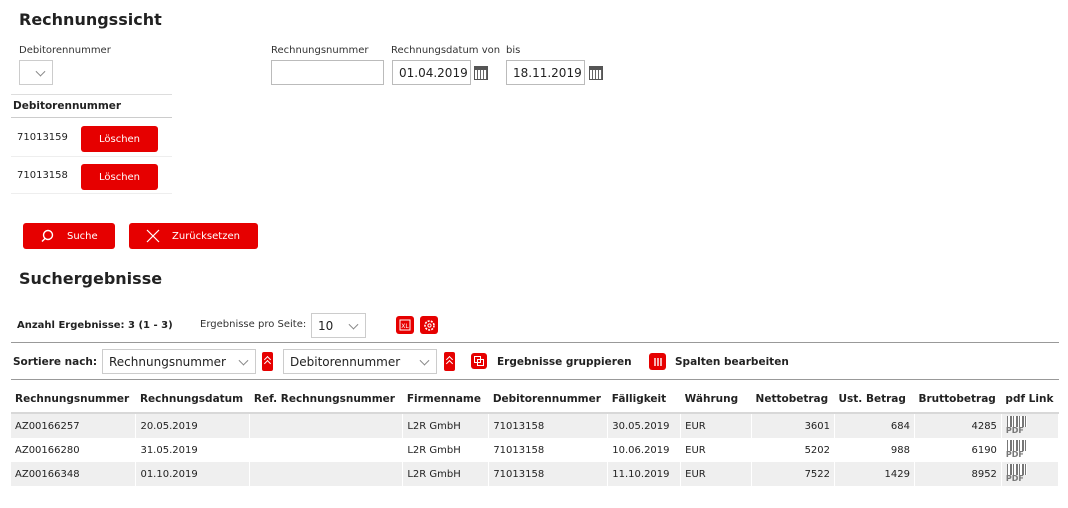  Describe the element at coordinates (793, 474) in the screenshot. I see `cell: 7522` at that location.